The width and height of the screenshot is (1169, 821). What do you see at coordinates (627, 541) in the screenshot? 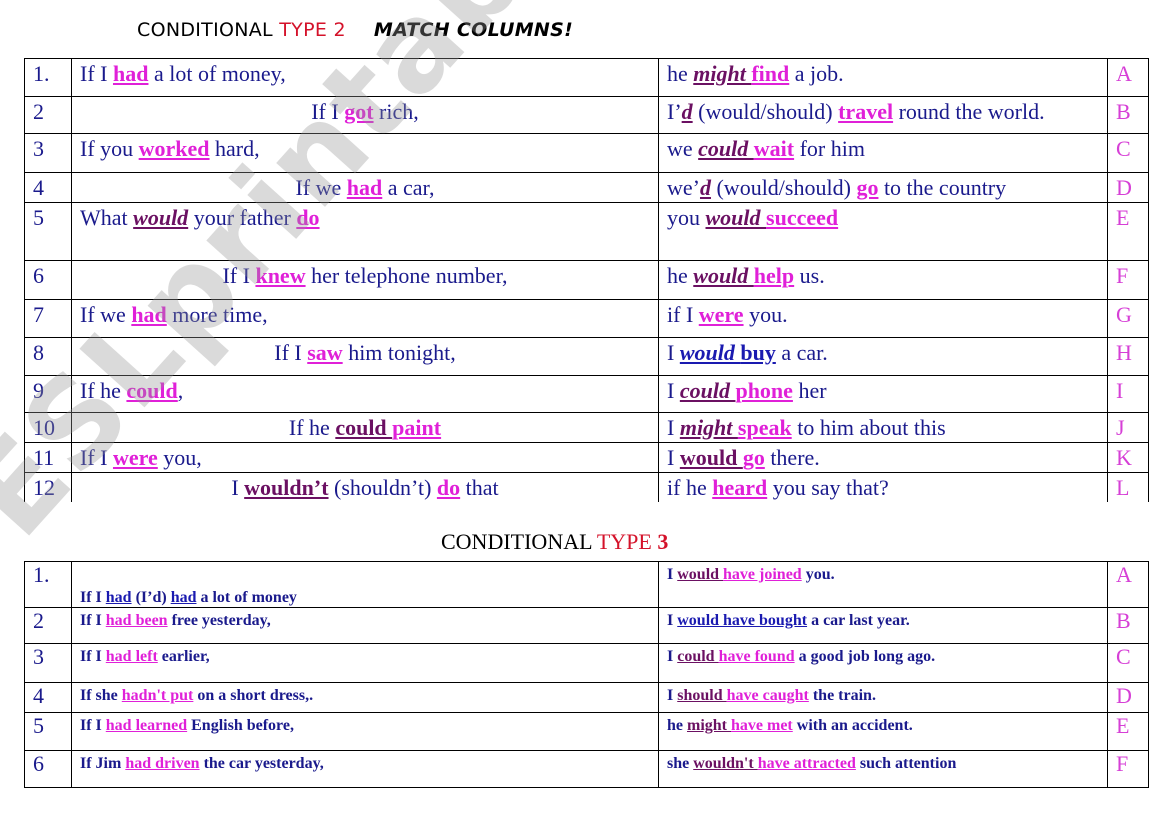
I see `title2-type: TYPE` at bounding box center [627, 541].